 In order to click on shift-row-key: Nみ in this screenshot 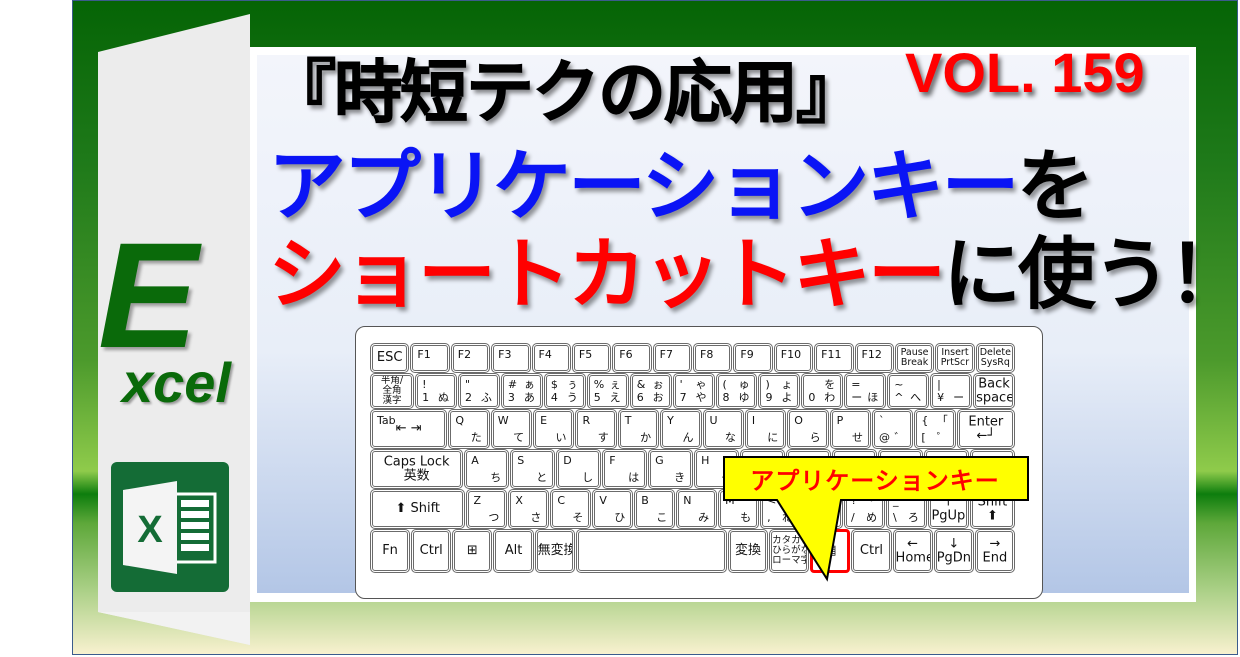, I will do `click(697, 509)`.